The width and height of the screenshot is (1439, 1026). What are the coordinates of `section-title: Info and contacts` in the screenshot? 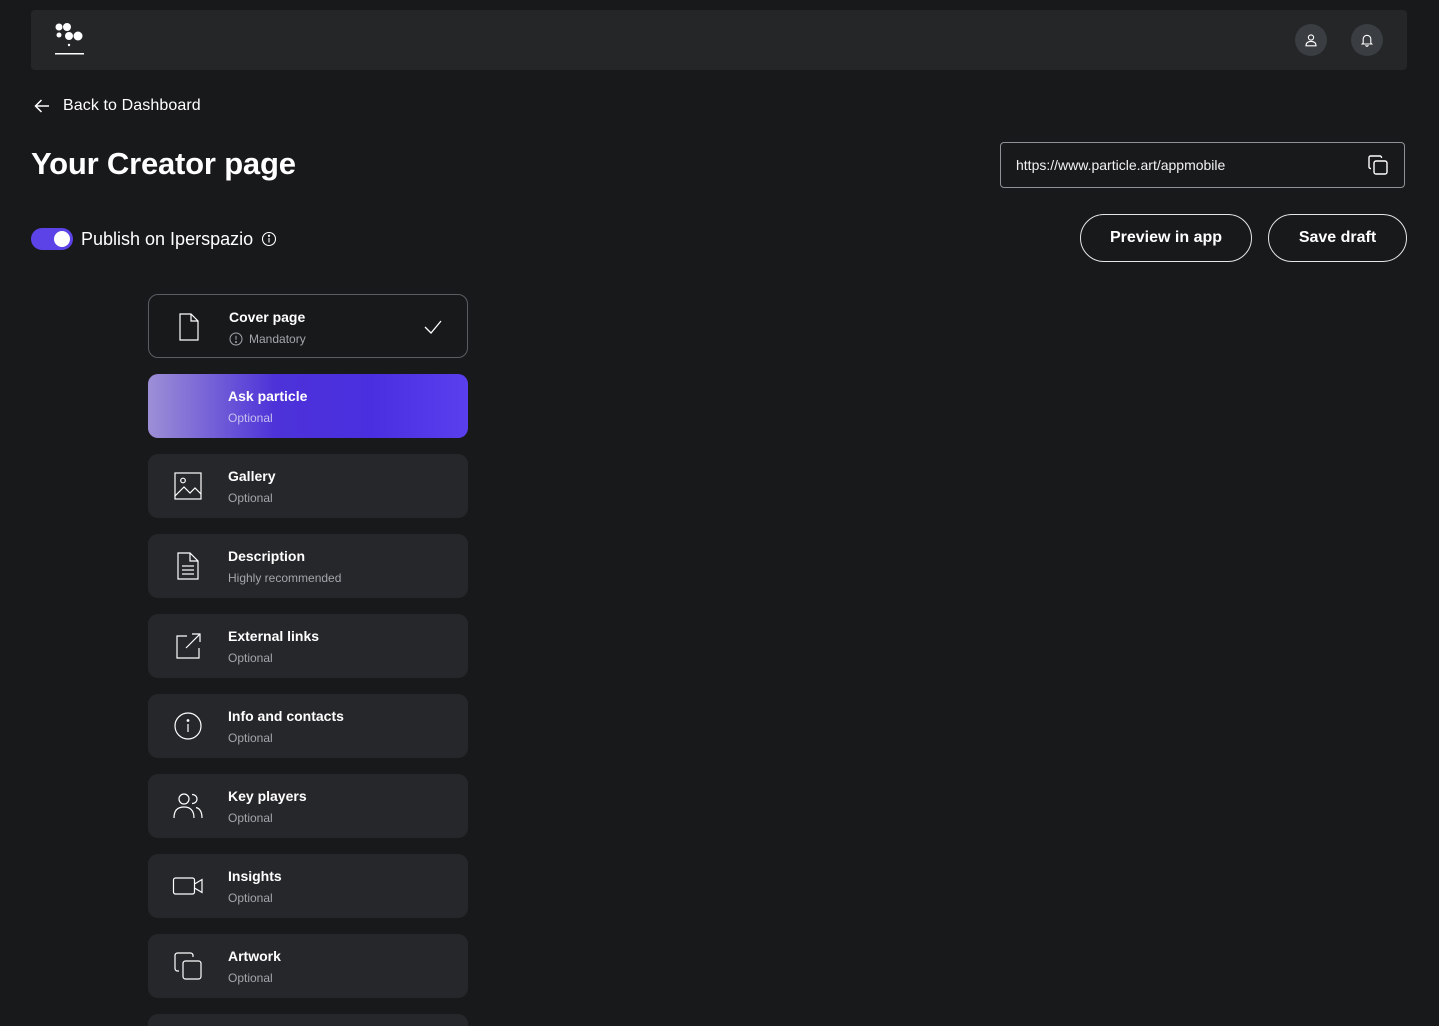 It's located at (286, 716).